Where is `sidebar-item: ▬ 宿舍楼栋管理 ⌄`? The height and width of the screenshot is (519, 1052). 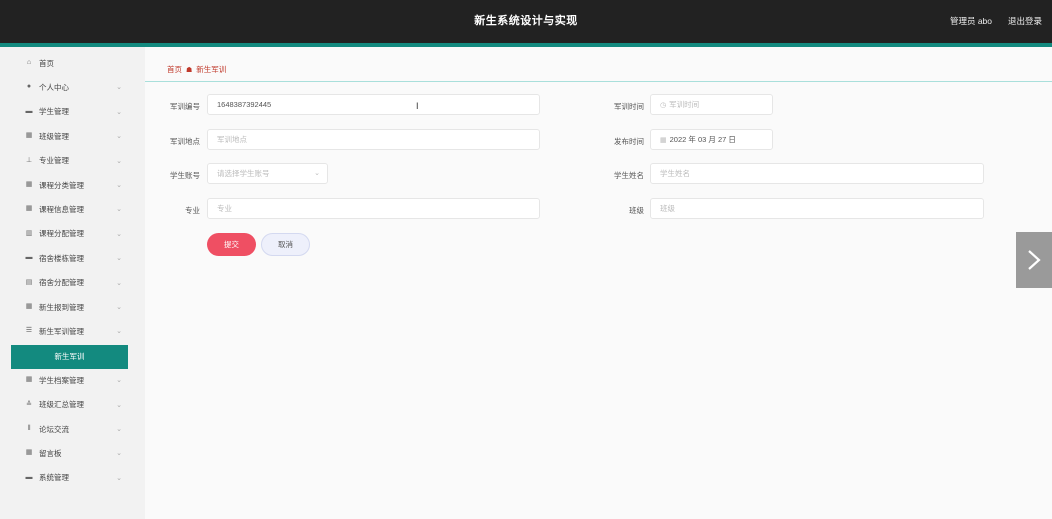 sidebar-item: ▬ 宿舍楼栋管理 ⌄ is located at coordinates (72, 258).